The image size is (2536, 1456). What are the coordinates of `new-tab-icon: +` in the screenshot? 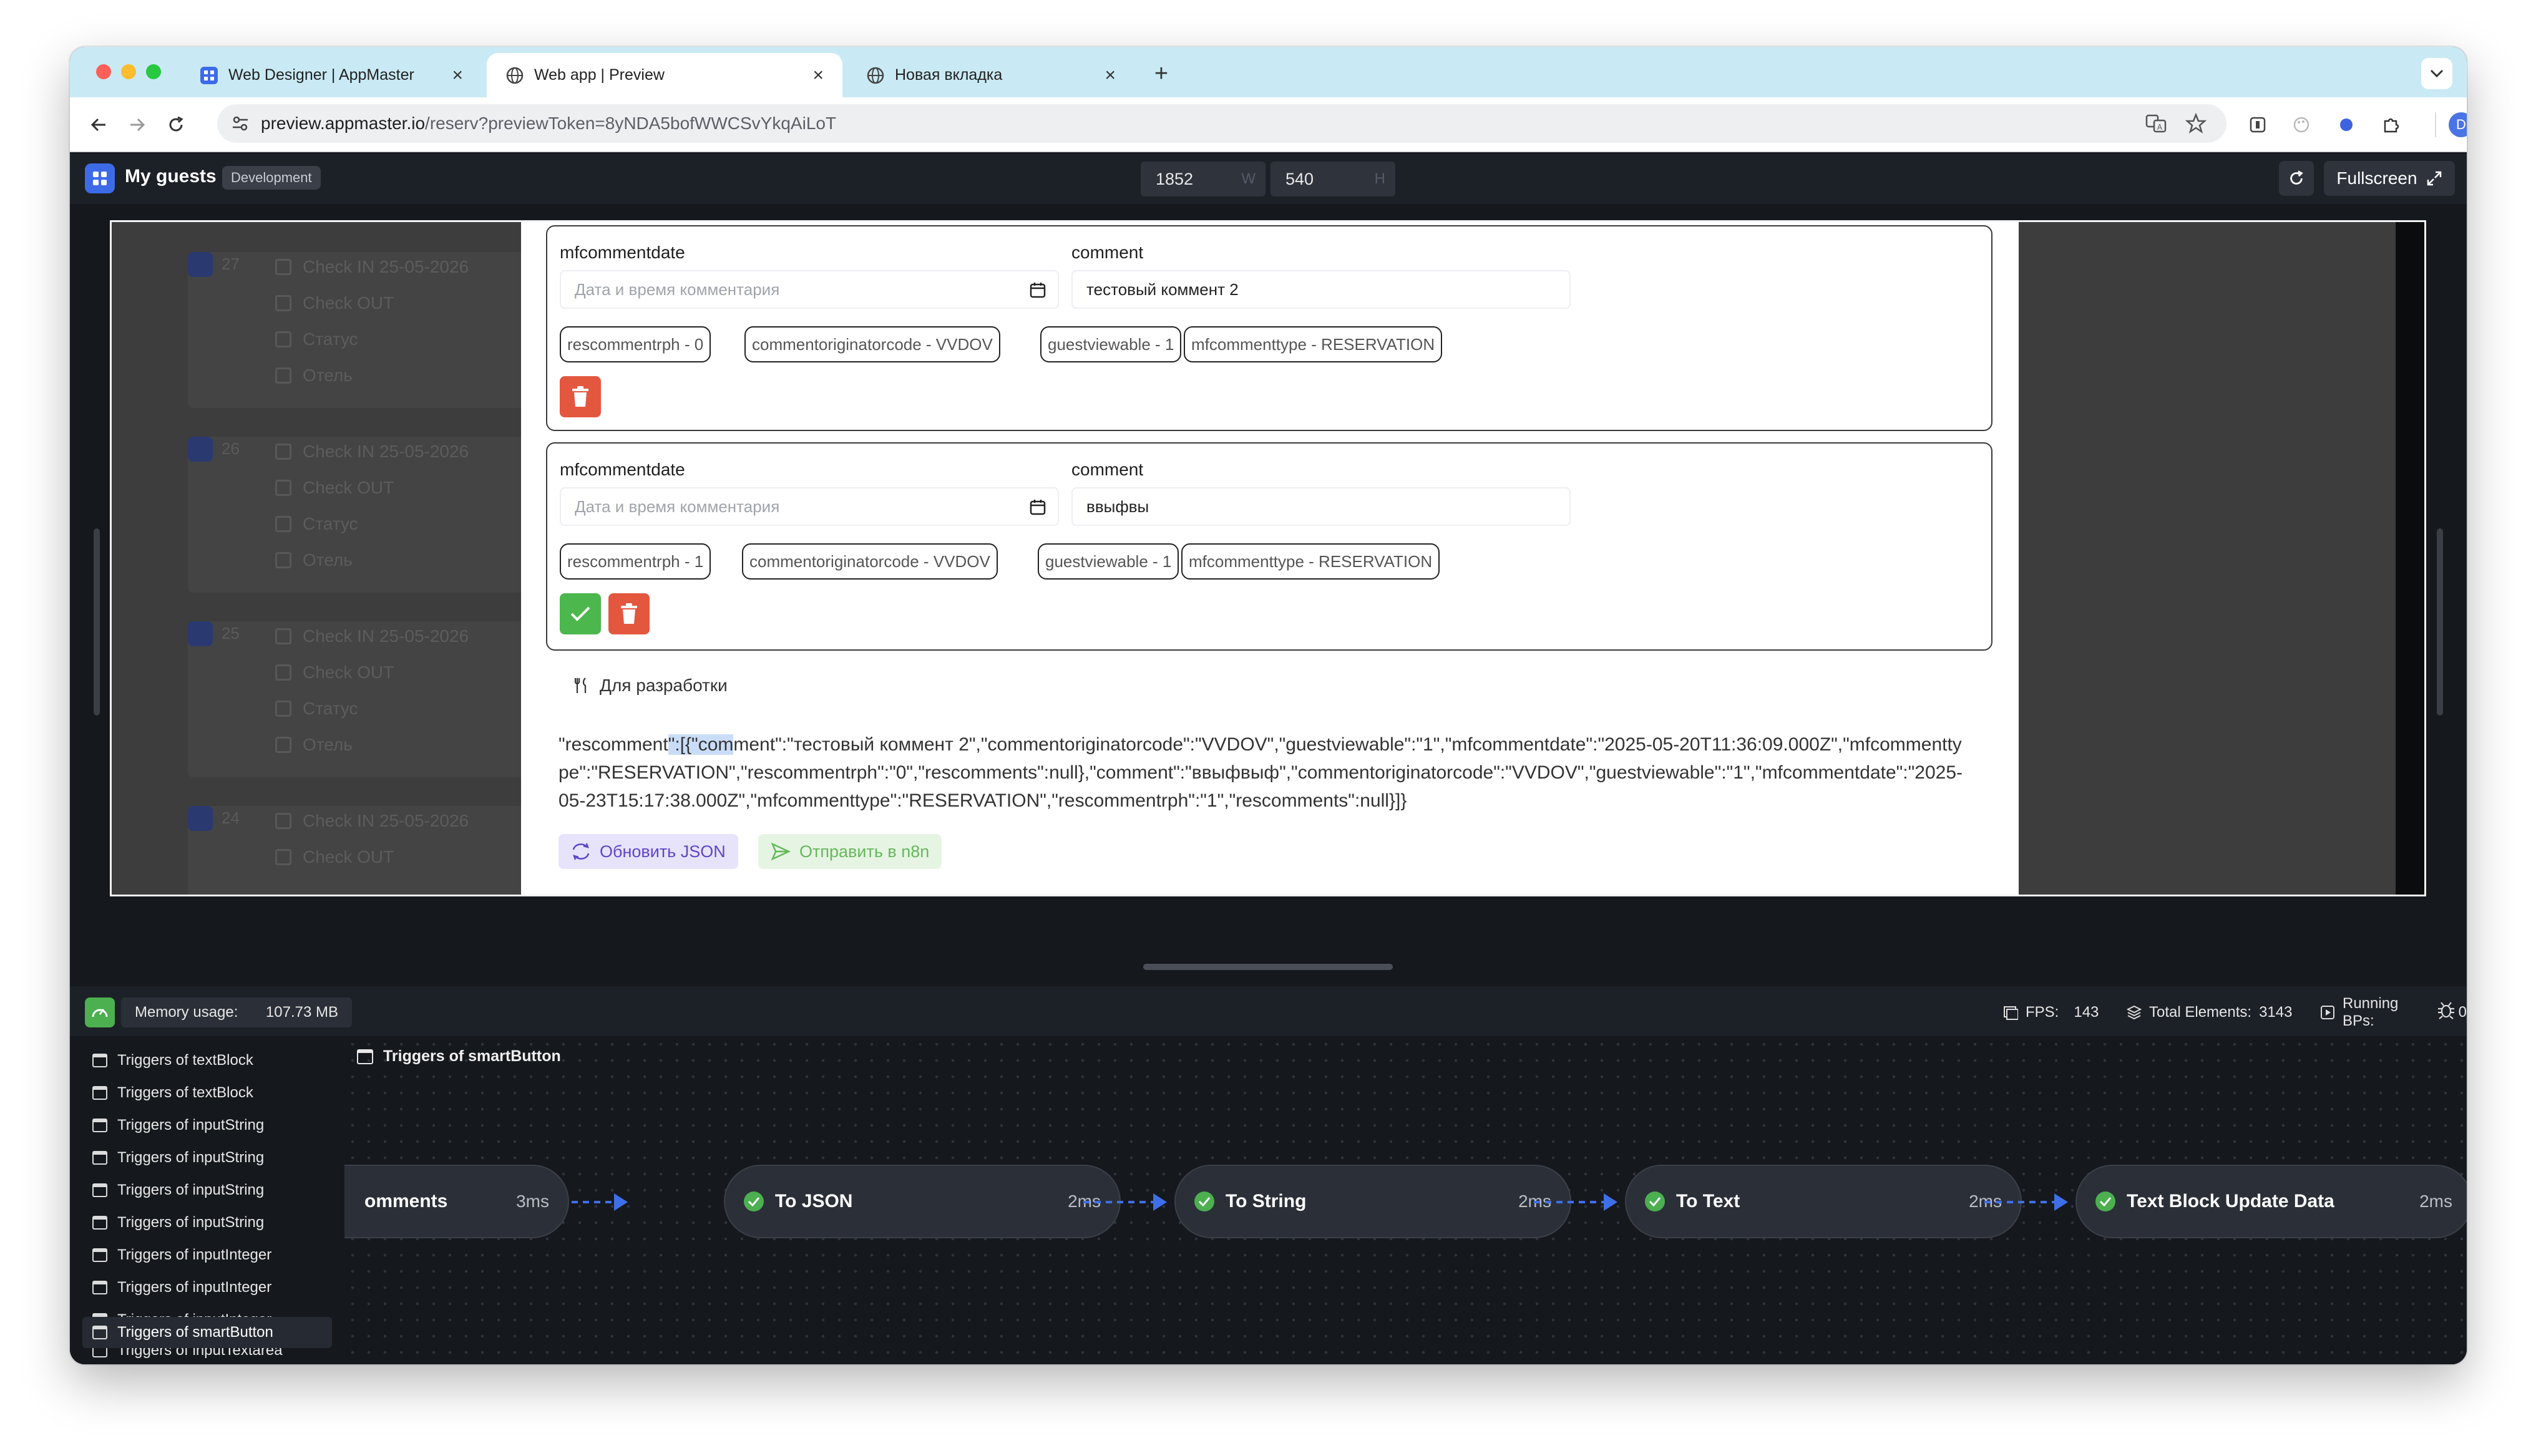 It's located at (1161, 73).